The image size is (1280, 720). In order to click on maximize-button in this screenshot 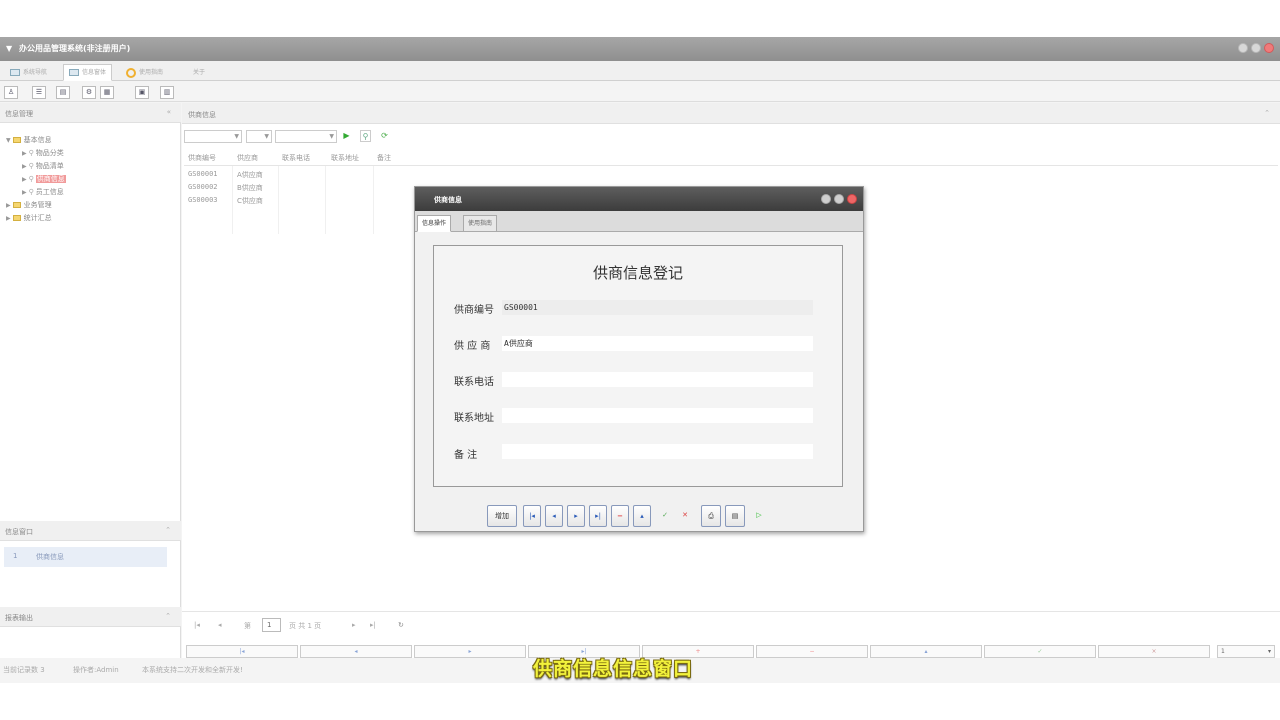, I will do `click(1256, 48)`.